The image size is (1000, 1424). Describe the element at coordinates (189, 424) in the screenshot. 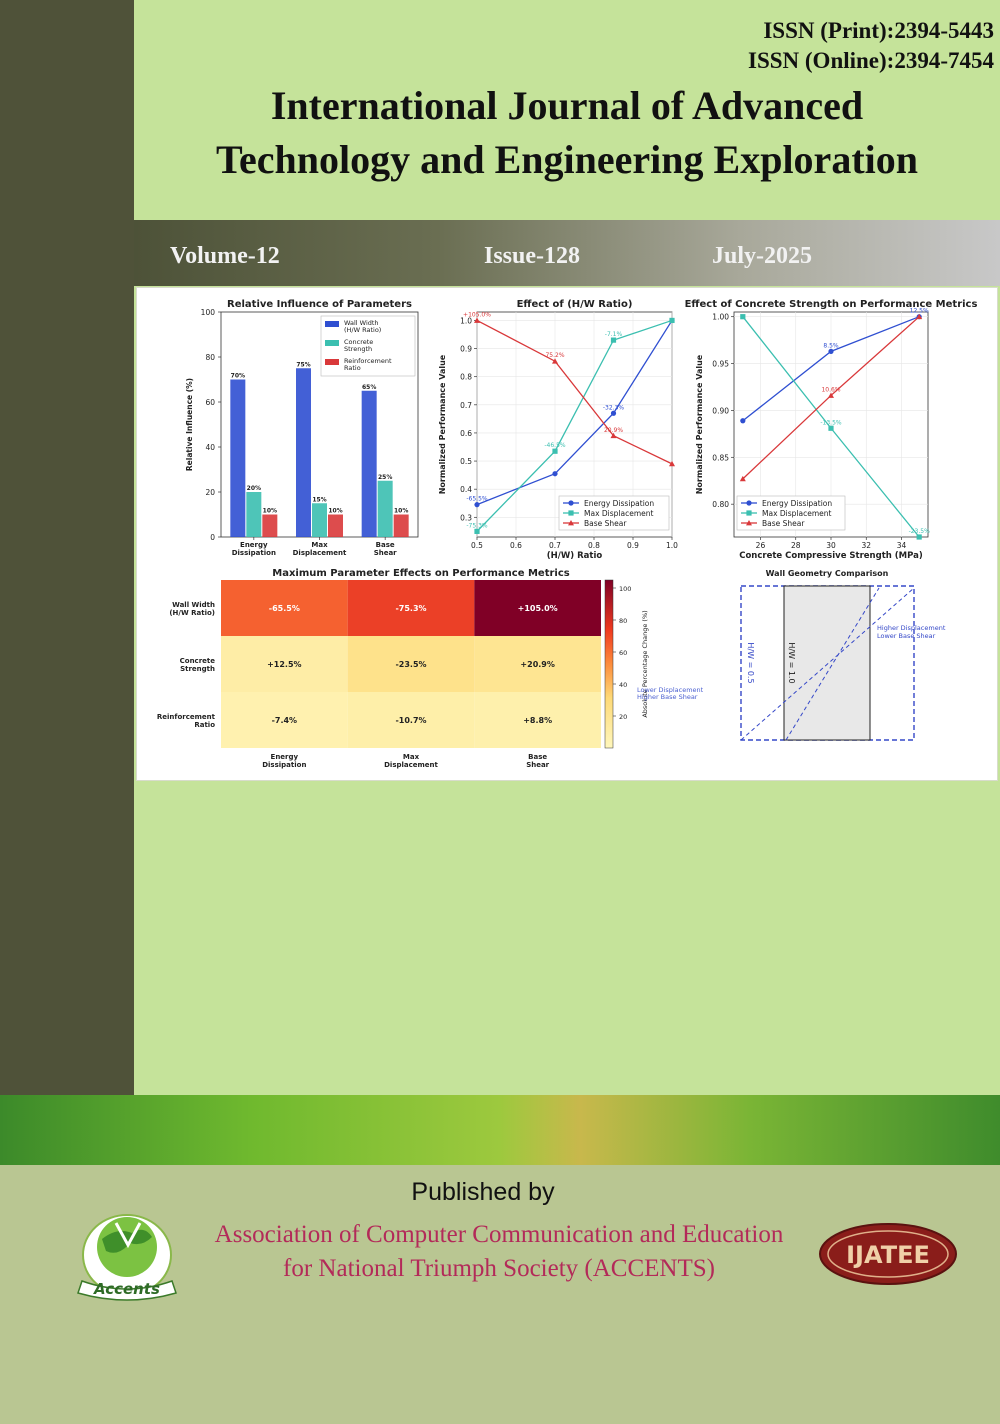

I see `bar-y-axis-label: Relative Influence (%)` at that location.